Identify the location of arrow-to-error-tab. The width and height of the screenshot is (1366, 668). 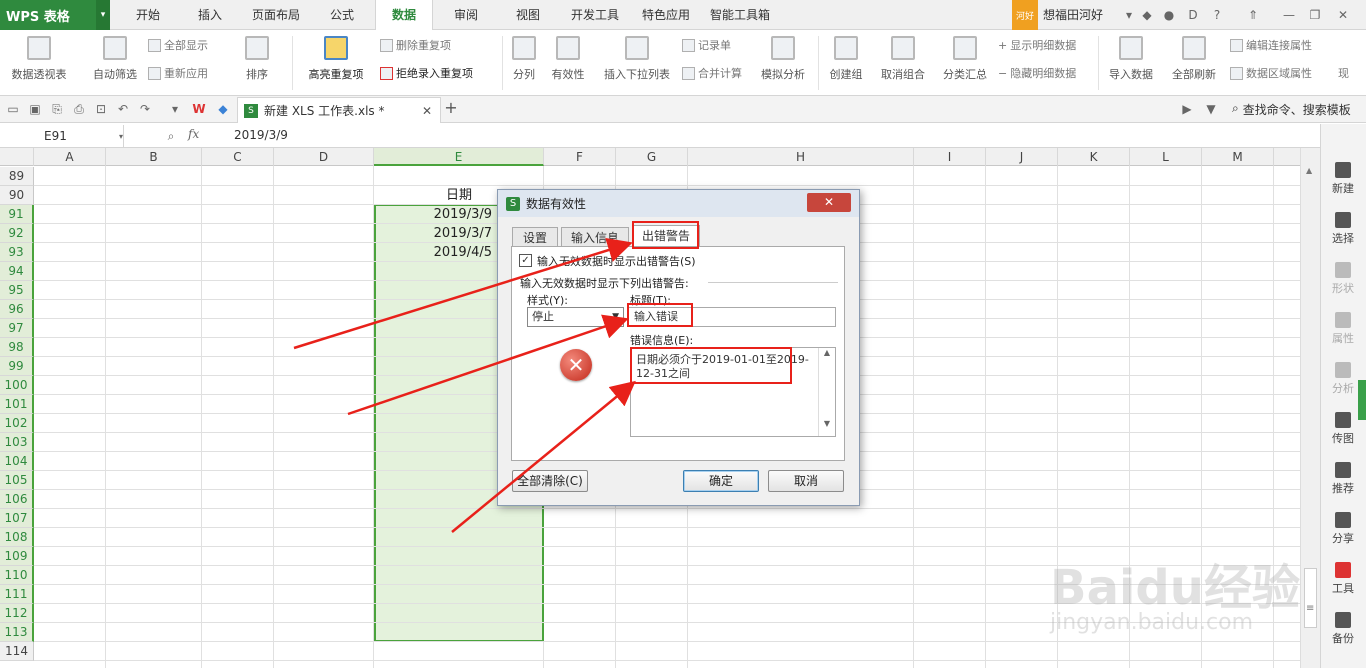
(463, 294).